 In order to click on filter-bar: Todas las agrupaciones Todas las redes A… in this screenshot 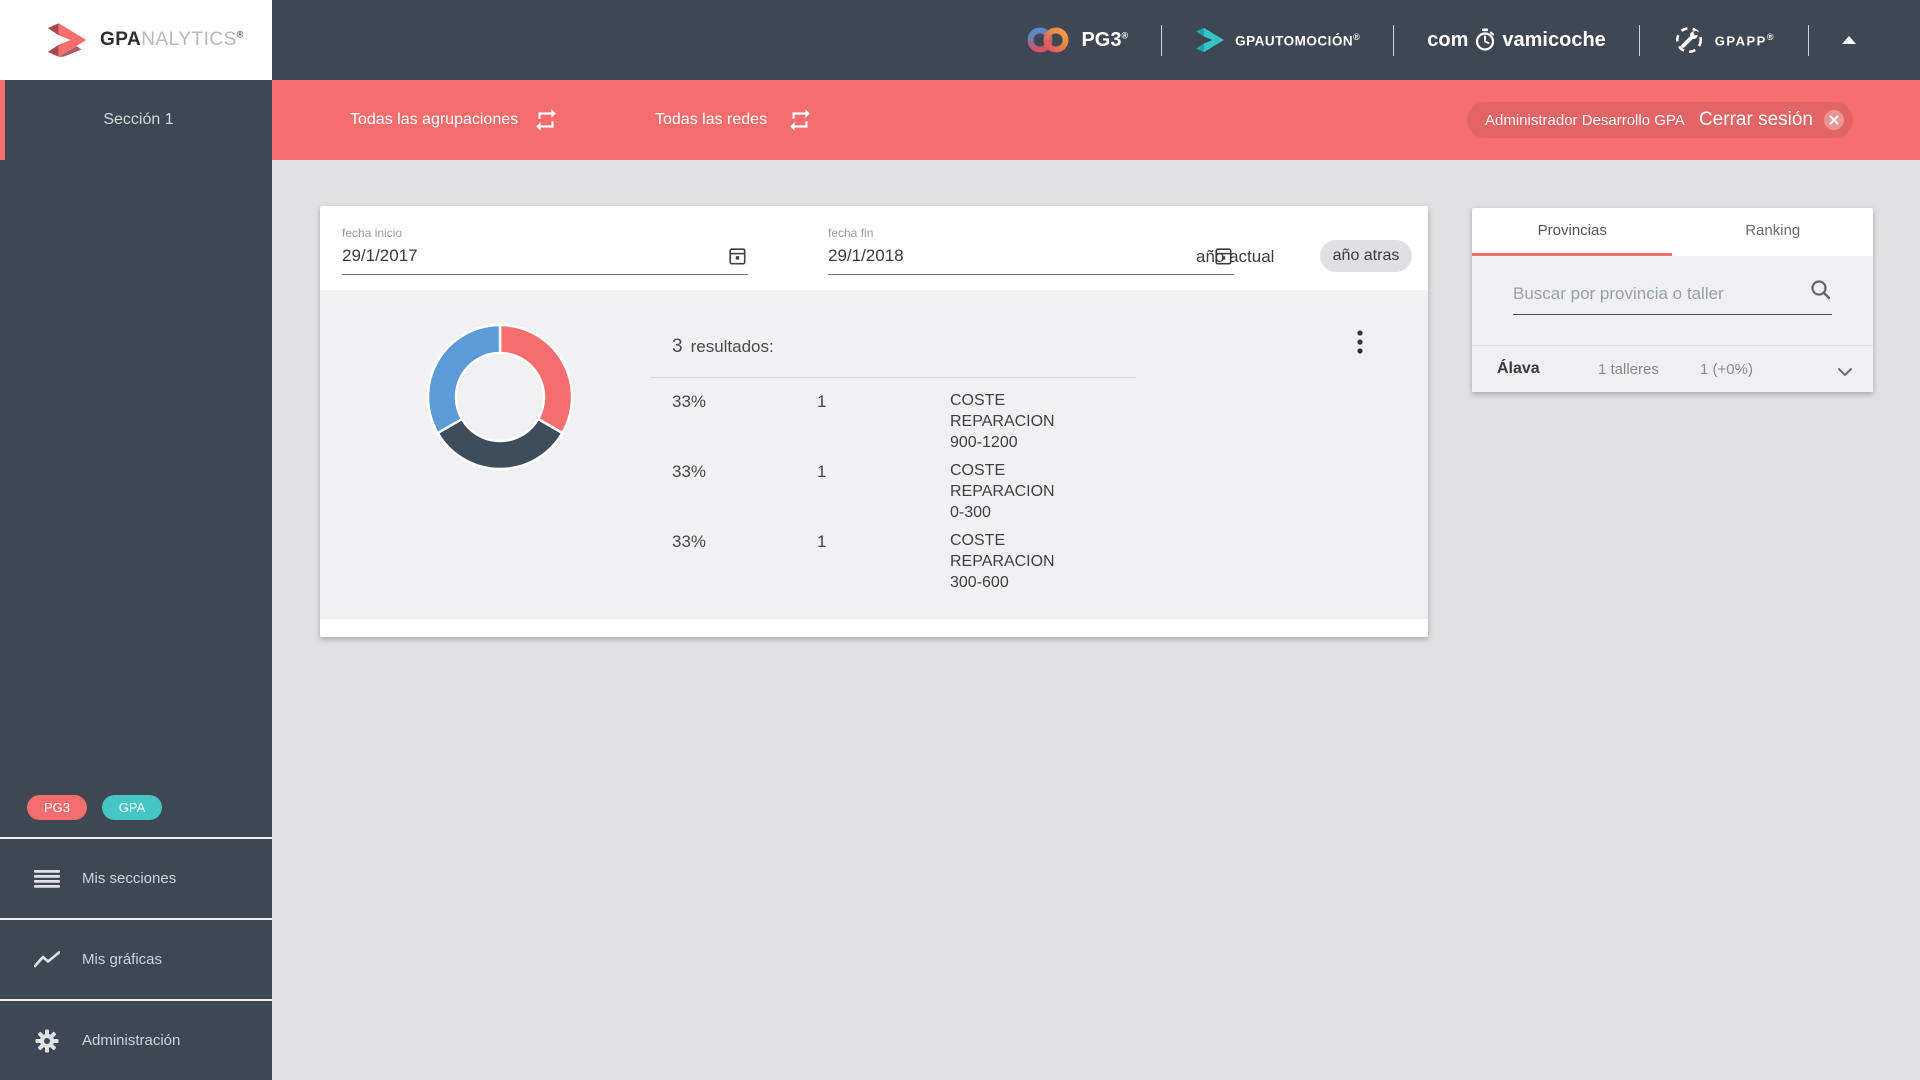, I will do `click(1096, 120)`.